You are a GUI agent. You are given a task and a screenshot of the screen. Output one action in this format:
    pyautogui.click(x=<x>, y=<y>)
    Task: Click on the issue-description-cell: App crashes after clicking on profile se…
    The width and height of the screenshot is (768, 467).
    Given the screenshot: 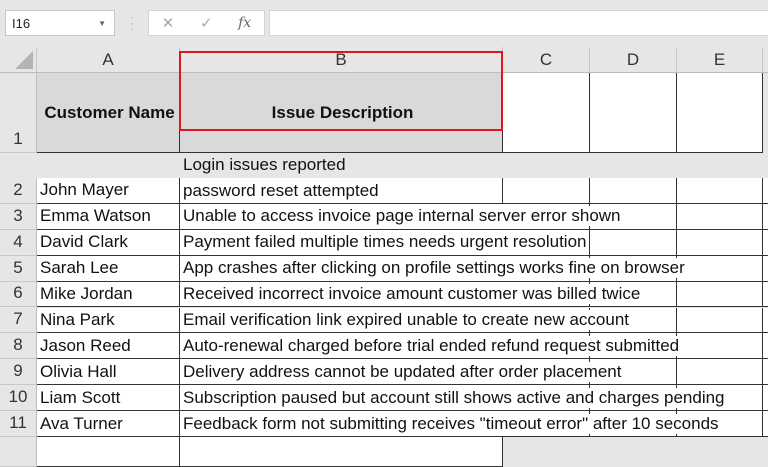 What is the action you would take?
    pyautogui.click(x=433, y=268)
    